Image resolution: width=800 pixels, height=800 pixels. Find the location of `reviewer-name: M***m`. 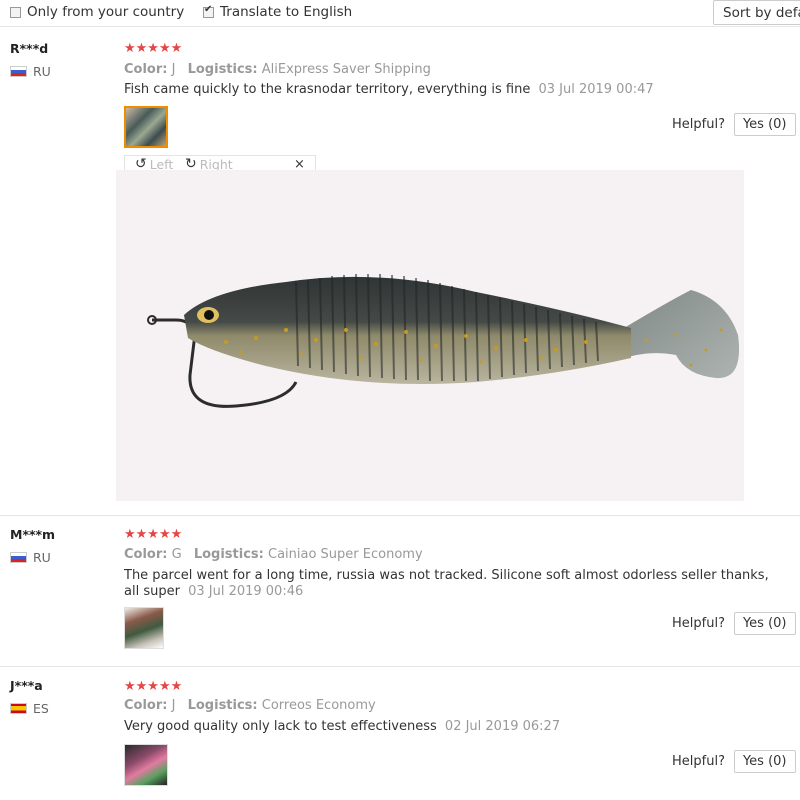

reviewer-name: M***m is located at coordinates (33, 534).